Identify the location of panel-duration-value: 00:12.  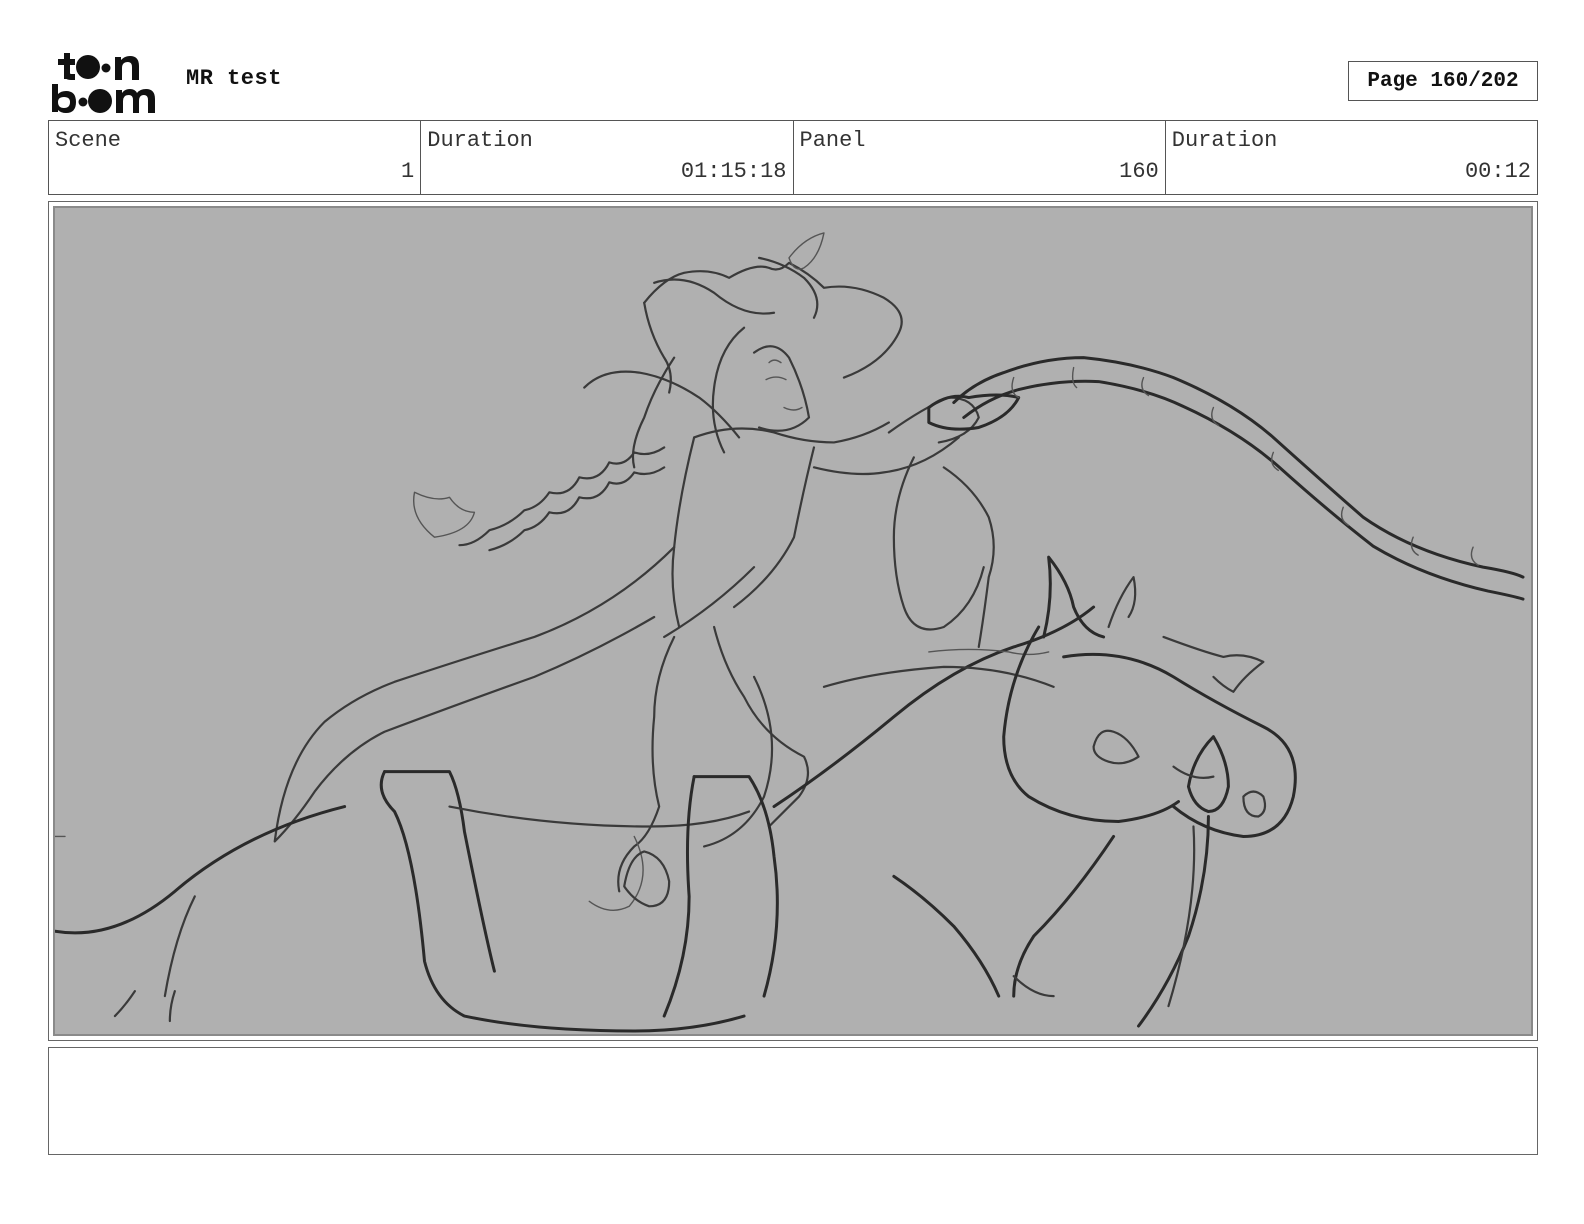
(1497, 171).